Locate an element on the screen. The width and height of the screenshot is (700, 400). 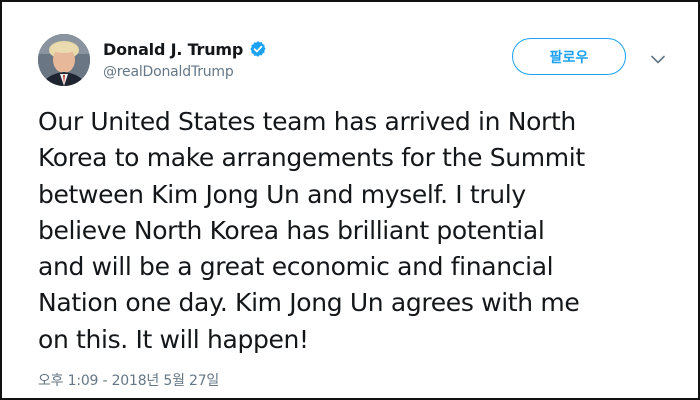
follow-button: 팔로우 is located at coordinates (569, 56).